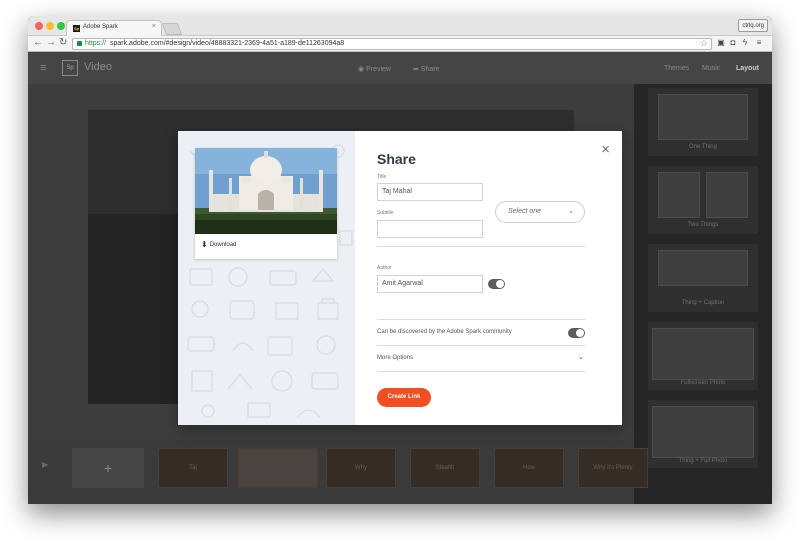  Describe the element at coordinates (193, 468) in the screenshot. I see `timeline-slide: Taj` at that location.